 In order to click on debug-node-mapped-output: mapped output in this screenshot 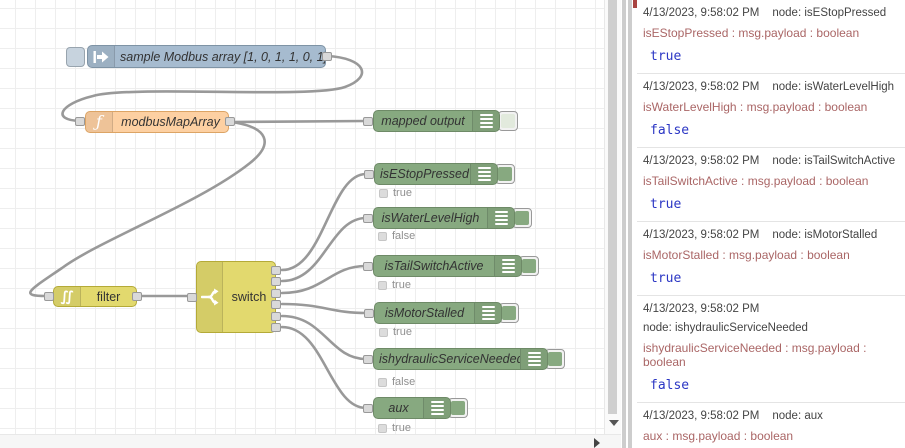, I will do `click(436, 121)`.